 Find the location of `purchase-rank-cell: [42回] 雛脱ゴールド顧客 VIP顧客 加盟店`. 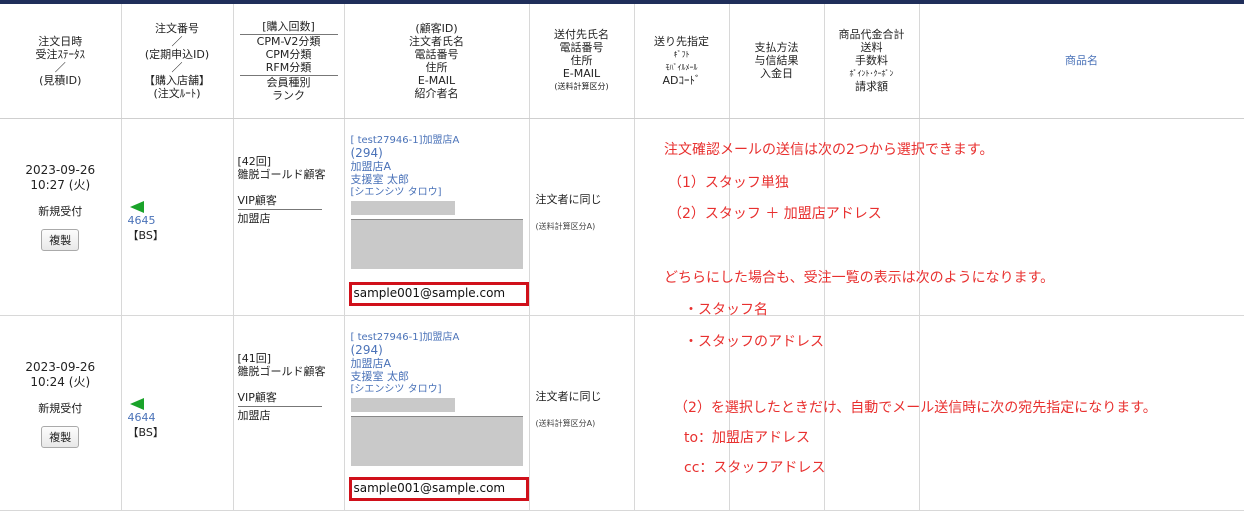

purchase-rank-cell: [42回] 雛脱ゴールド顧客 VIP顧客 加盟店 is located at coordinates (289, 217).